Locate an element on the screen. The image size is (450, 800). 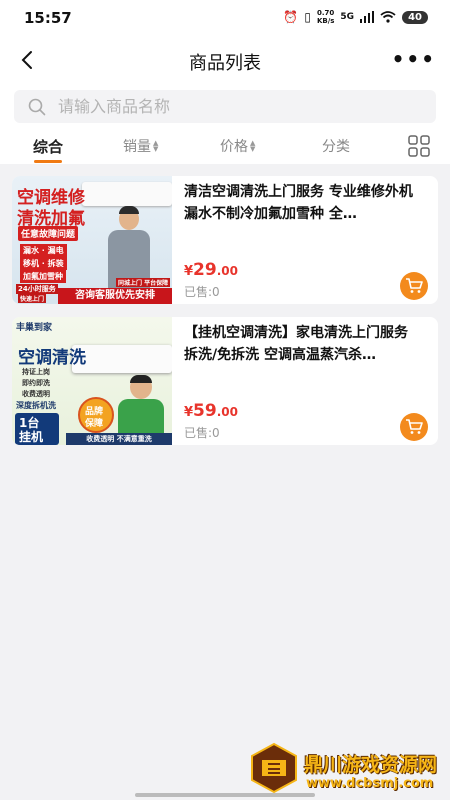
tab-category: 分类 is located at coordinates (336, 146).